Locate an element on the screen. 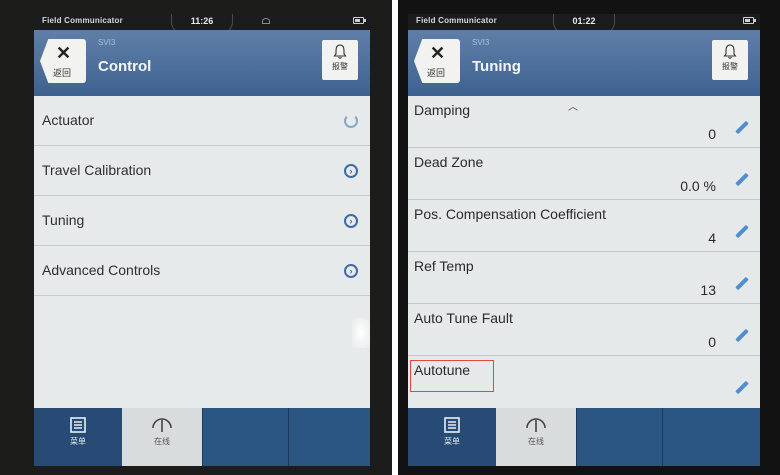  param-name: Ref Temp is located at coordinates (444, 266).